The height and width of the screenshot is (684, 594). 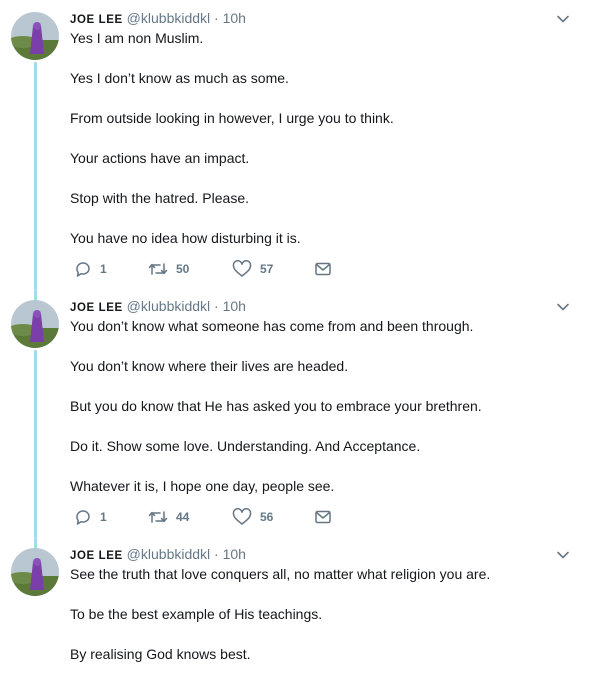 I want to click on tweet-line: By realising God knows best., so click(x=160, y=654).